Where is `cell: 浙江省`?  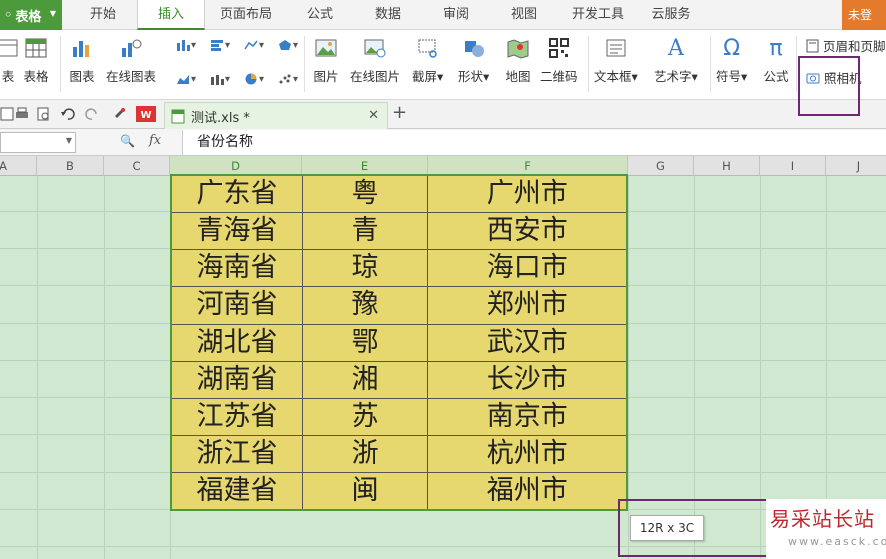 cell: 浙江省 is located at coordinates (236, 454).